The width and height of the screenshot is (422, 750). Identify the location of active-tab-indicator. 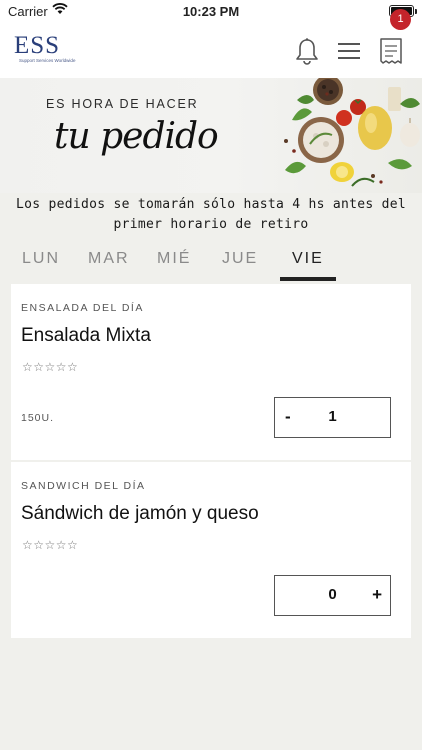
(308, 279).